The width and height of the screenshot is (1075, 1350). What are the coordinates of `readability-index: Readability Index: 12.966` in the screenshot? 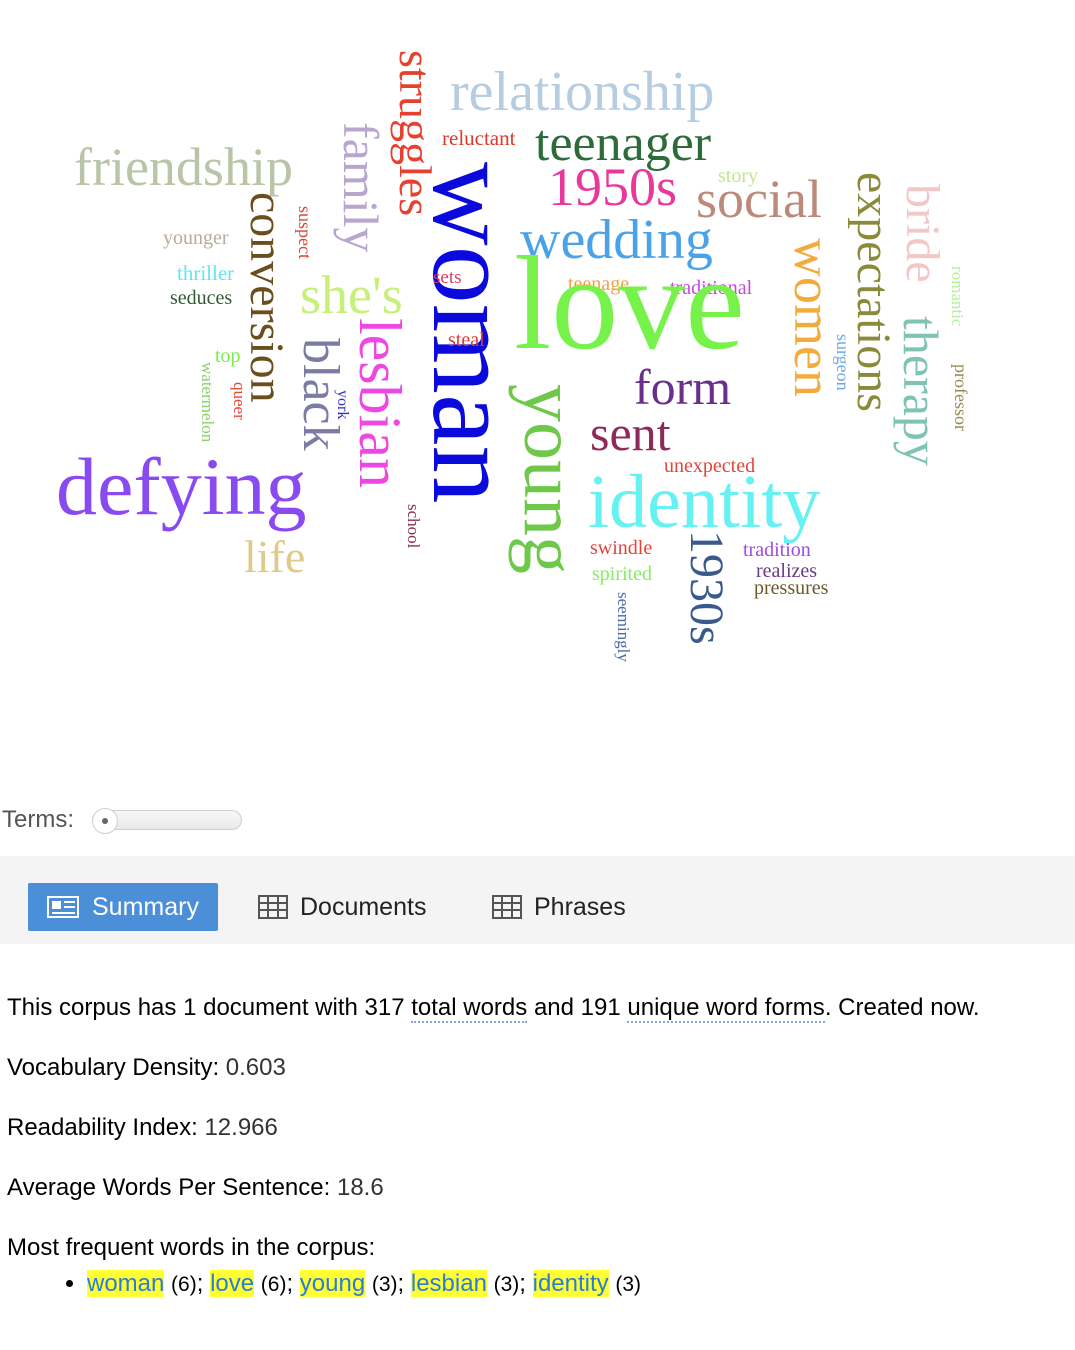 It's located at (142, 1127).